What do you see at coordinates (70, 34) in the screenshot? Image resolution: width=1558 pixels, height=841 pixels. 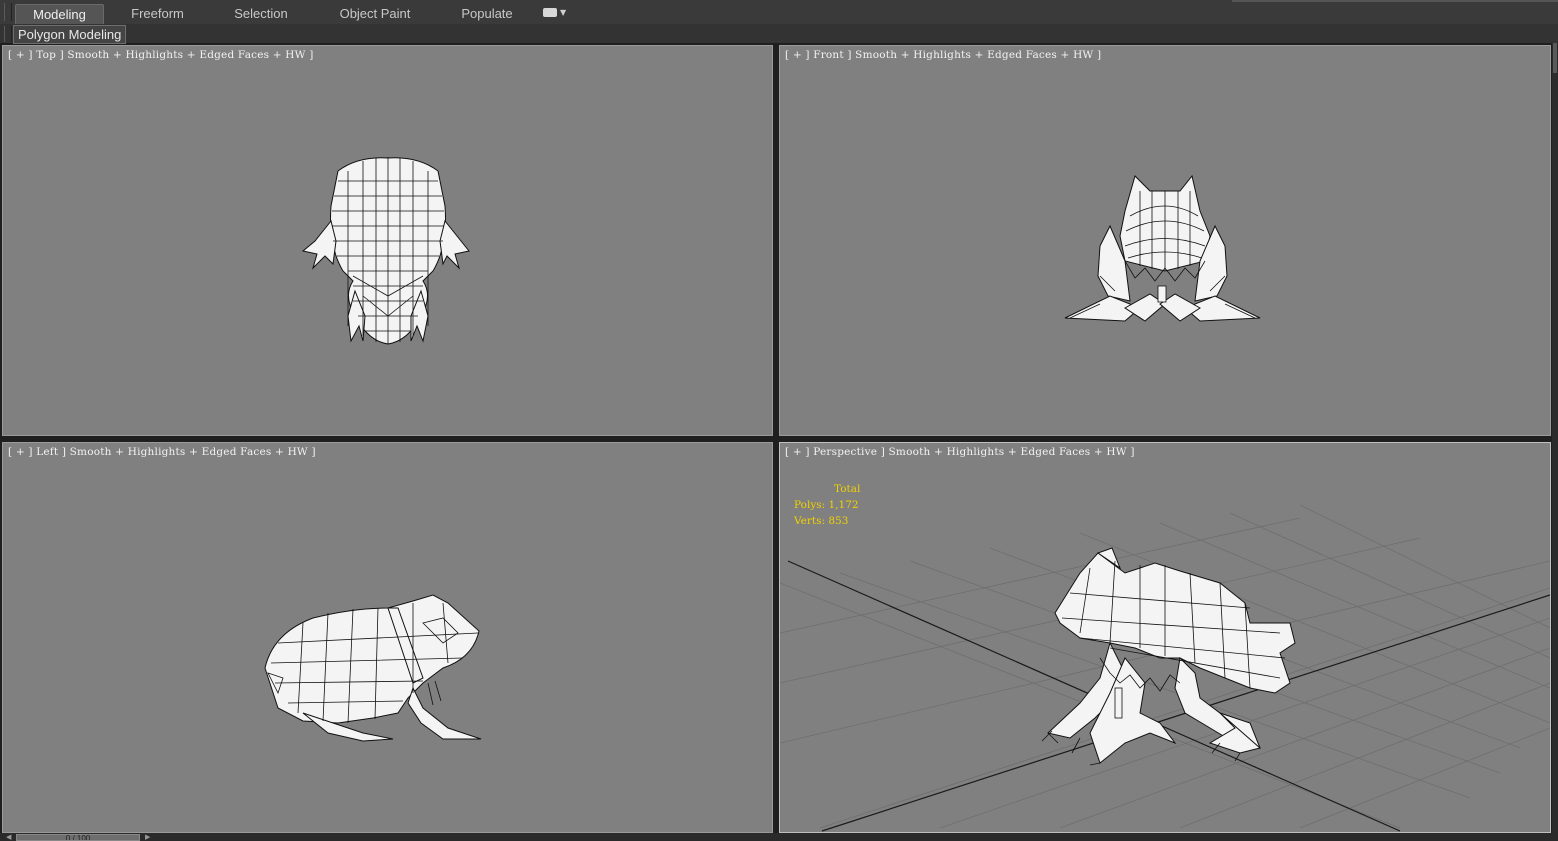 I see `polygon-modeling-button: Polygon Modeling` at bounding box center [70, 34].